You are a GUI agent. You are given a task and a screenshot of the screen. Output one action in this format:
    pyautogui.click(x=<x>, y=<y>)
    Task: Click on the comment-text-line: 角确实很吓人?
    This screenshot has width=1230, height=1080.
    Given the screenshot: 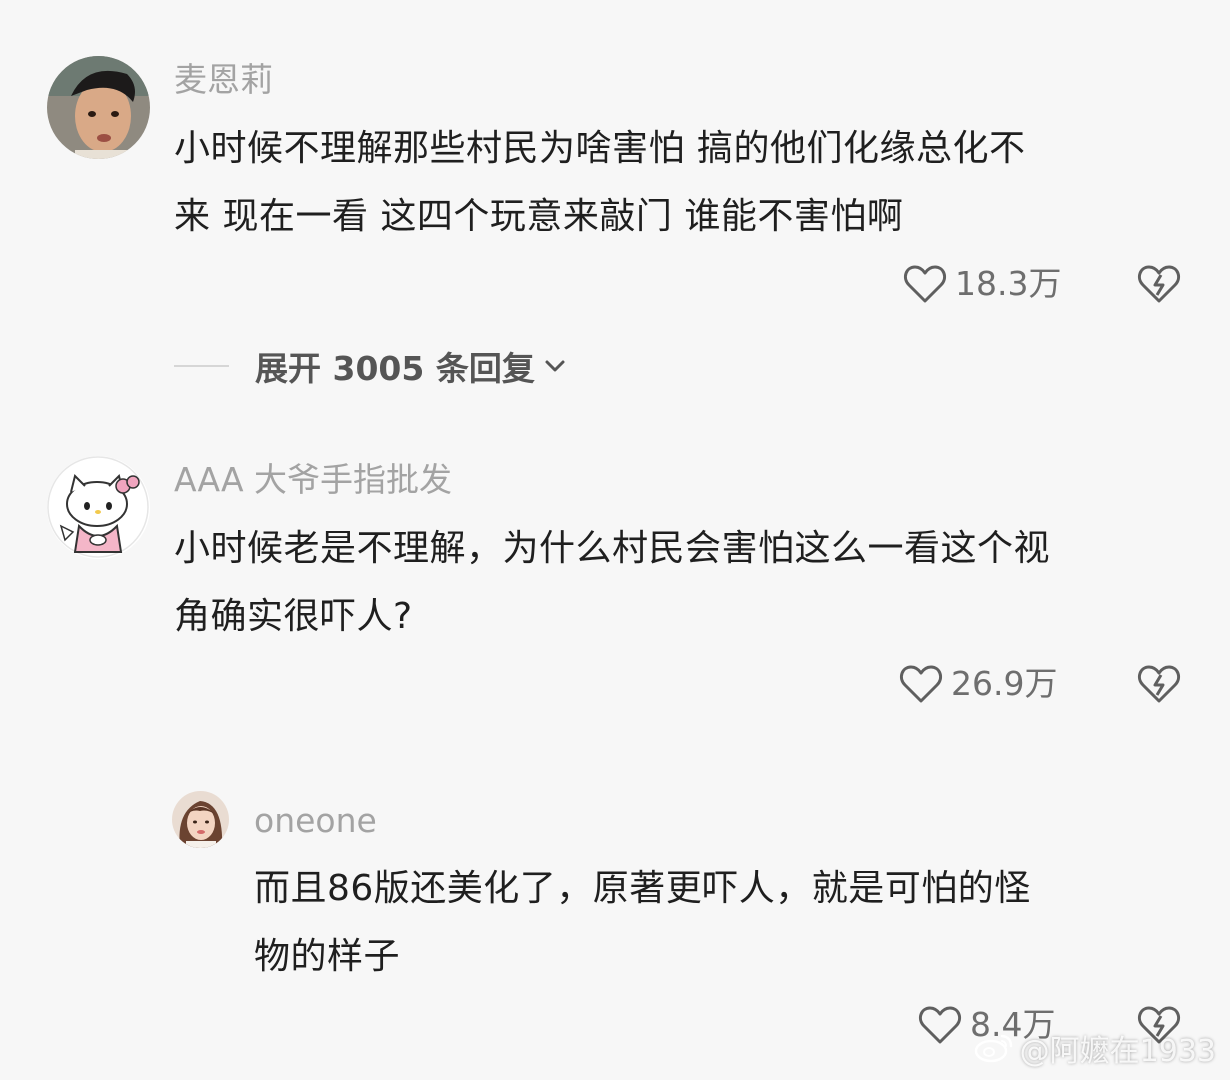 What is the action you would take?
    pyautogui.click(x=293, y=616)
    